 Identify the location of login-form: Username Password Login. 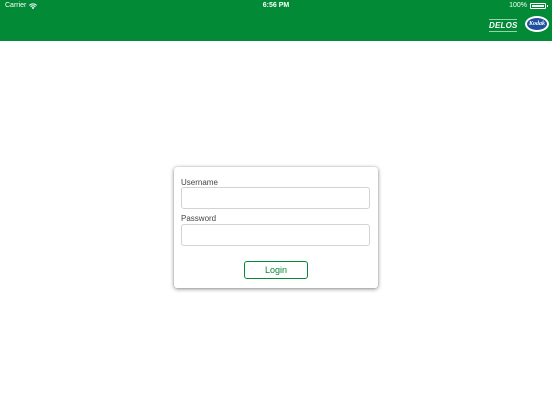
(276, 227).